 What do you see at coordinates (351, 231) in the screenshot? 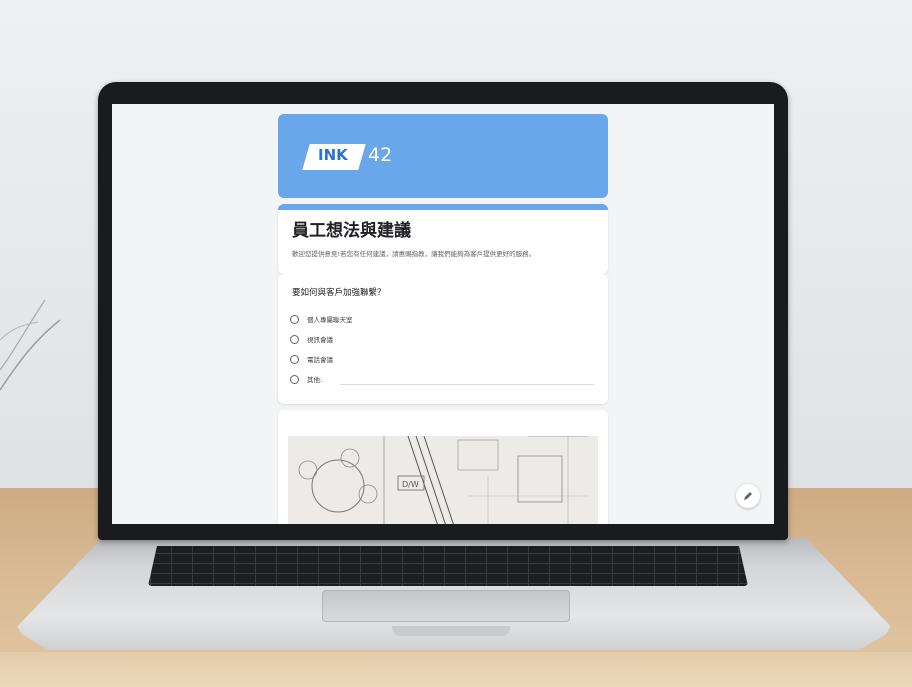
I see `form-title: 員工想法與建議` at bounding box center [351, 231].